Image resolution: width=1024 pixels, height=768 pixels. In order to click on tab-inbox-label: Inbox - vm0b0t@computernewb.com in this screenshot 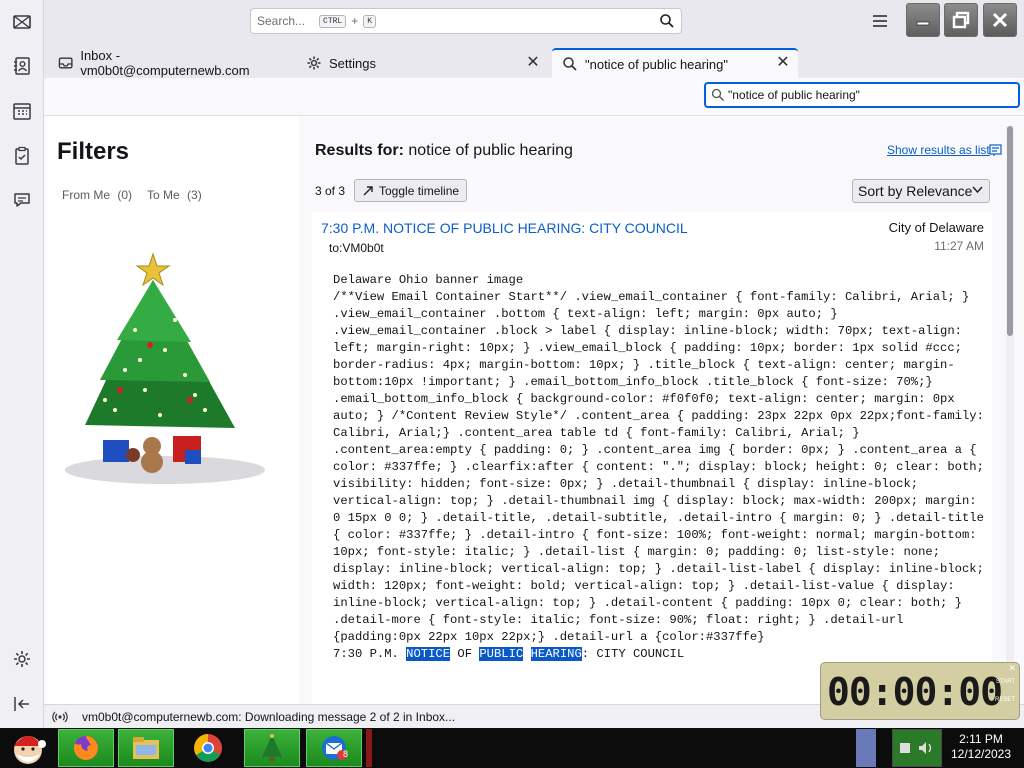, I will do `click(165, 63)`.